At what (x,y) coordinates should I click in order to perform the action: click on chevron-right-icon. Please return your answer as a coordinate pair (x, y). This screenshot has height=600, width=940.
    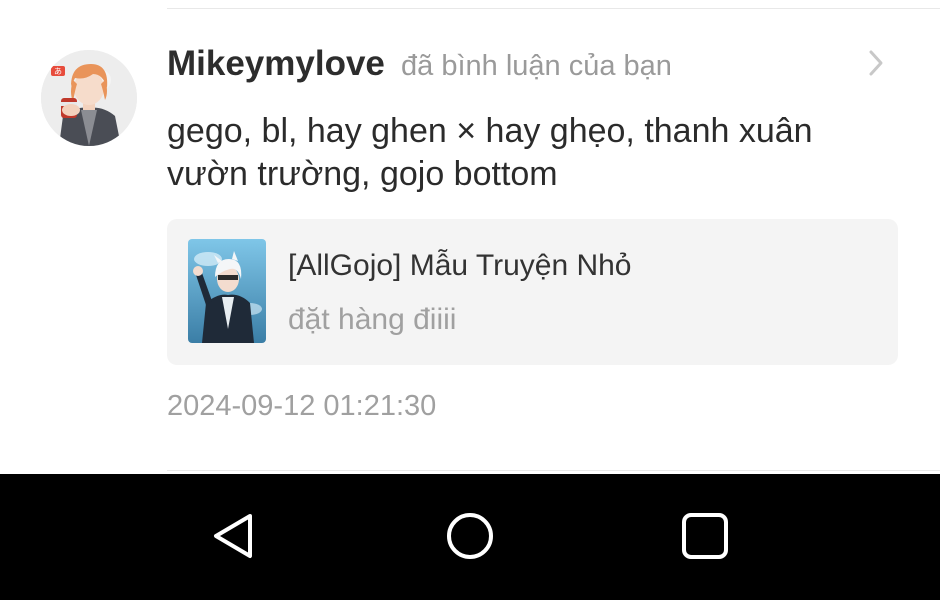
    Looking at the image, I should click on (877, 63).